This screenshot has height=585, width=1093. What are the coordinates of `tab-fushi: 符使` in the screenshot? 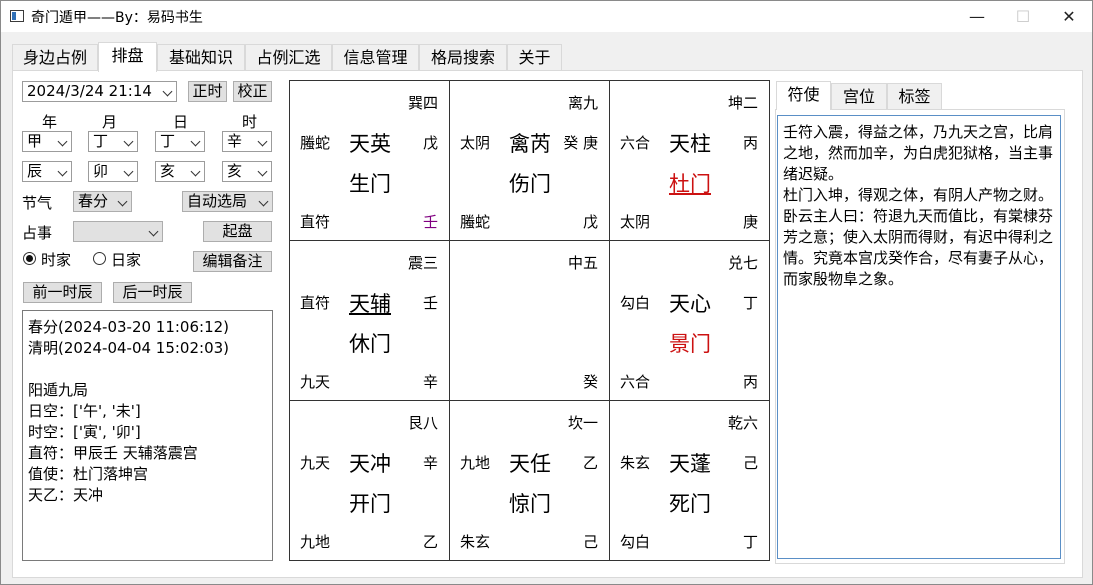 It's located at (803, 95).